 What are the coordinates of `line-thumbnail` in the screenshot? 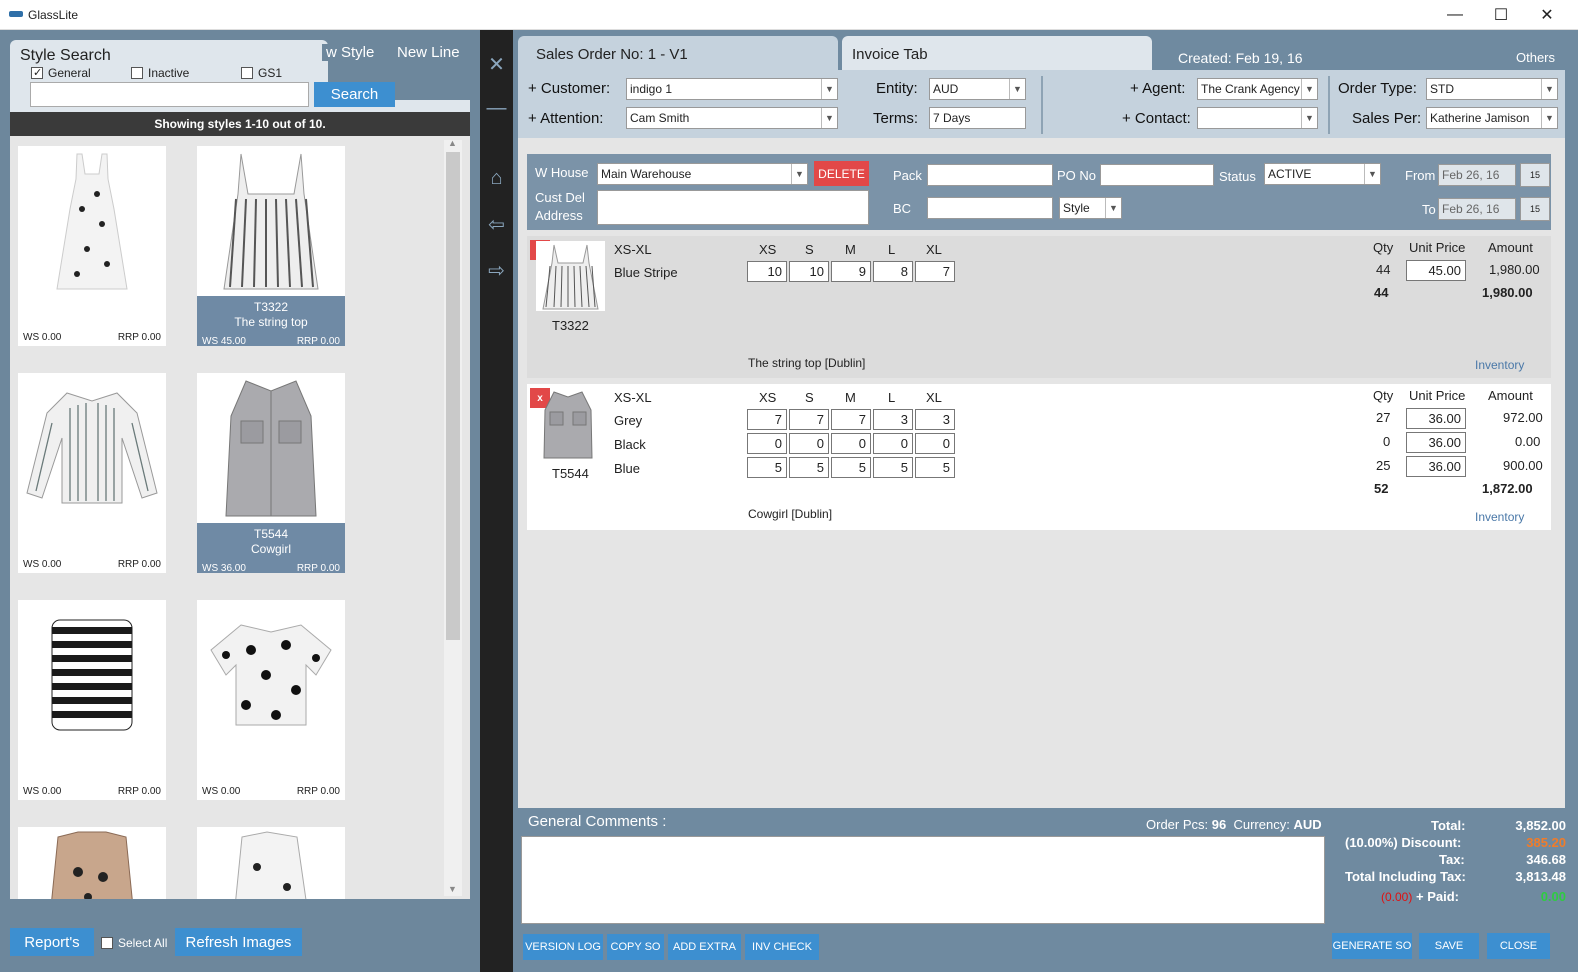 It's located at (570, 276).